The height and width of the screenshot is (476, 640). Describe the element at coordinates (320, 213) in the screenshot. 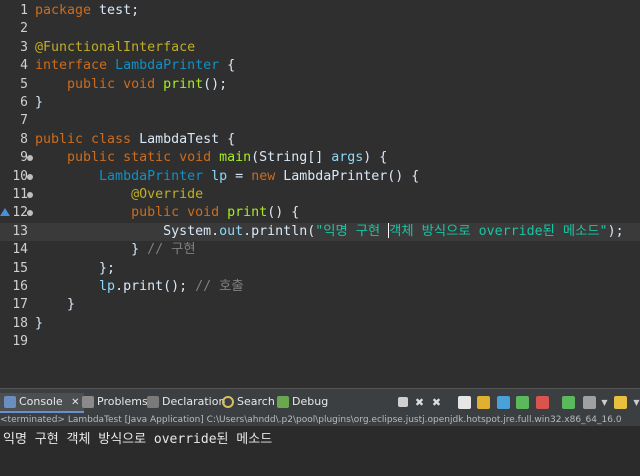

I see `code-line: 12 public void print() {` at that location.